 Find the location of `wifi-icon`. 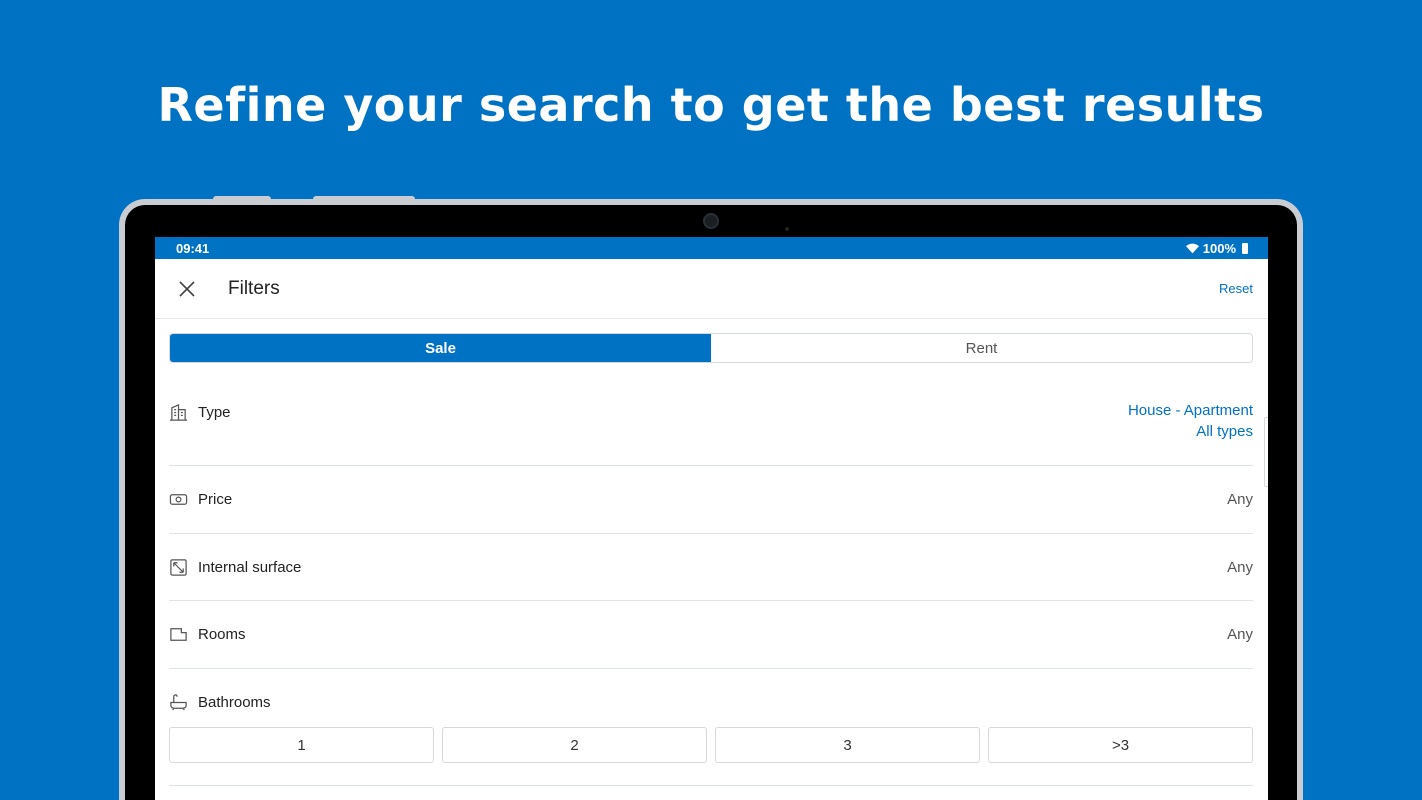

wifi-icon is located at coordinates (1192, 248).